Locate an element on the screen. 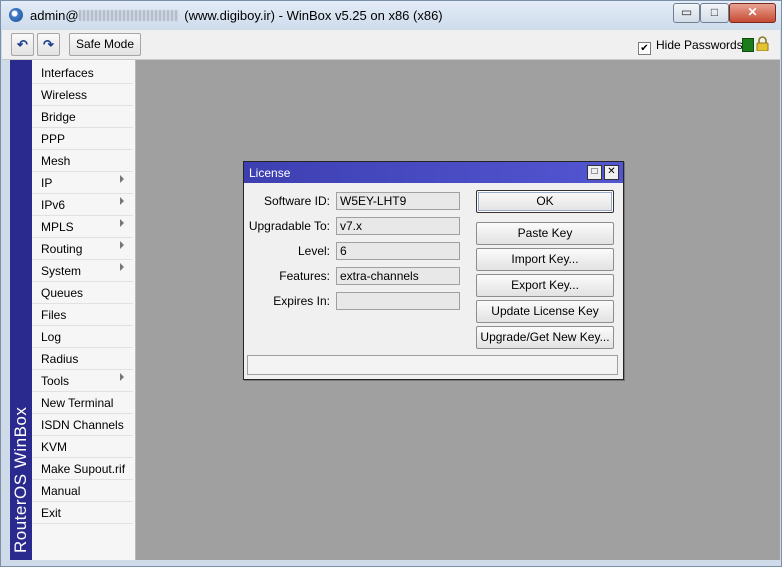 This screenshot has width=782, height=567. ok-button: OK is located at coordinates (545, 201).